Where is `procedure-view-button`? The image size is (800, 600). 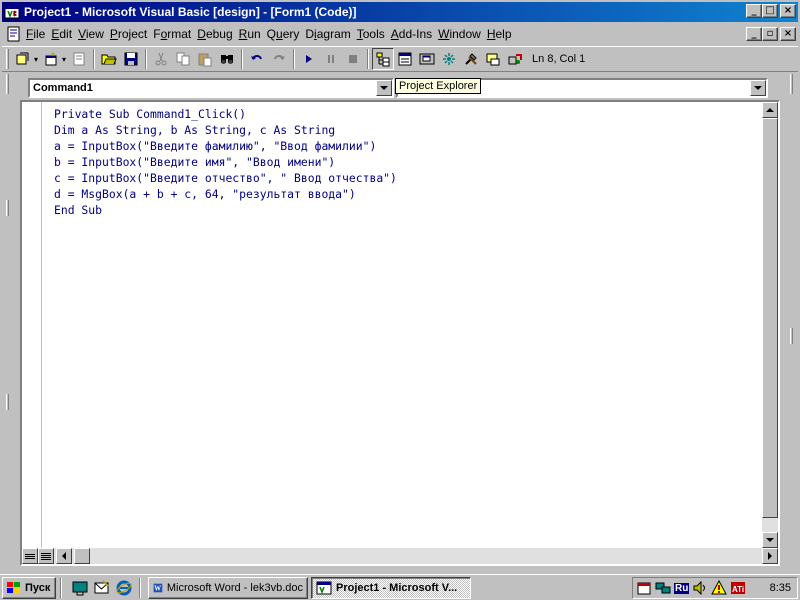
procedure-view-button is located at coordinates (30, 556).